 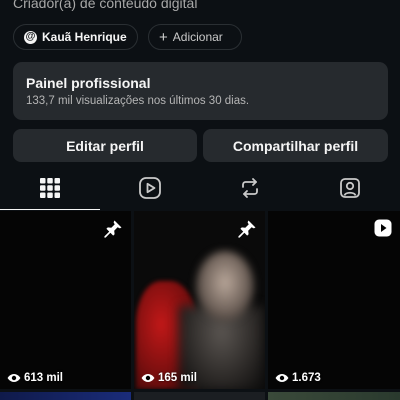 I want to click on view-count-label: 165 mil, so click(x=177, y=378).